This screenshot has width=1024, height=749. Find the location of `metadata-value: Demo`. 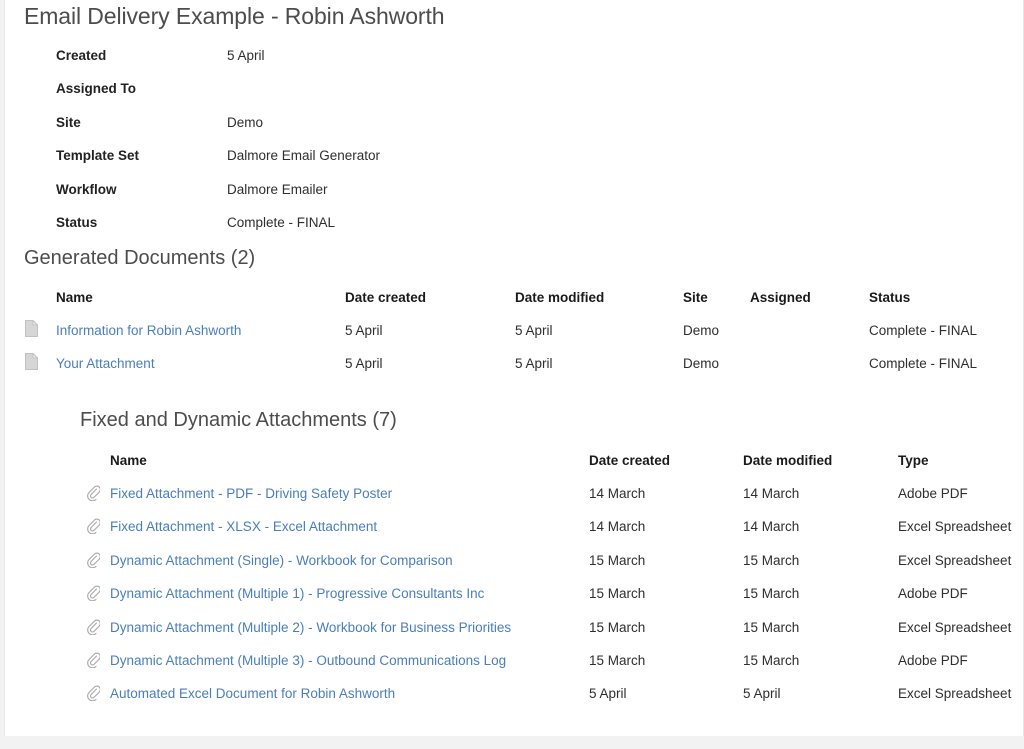

metadata-value: Demo is located at coordinates (245, 122).